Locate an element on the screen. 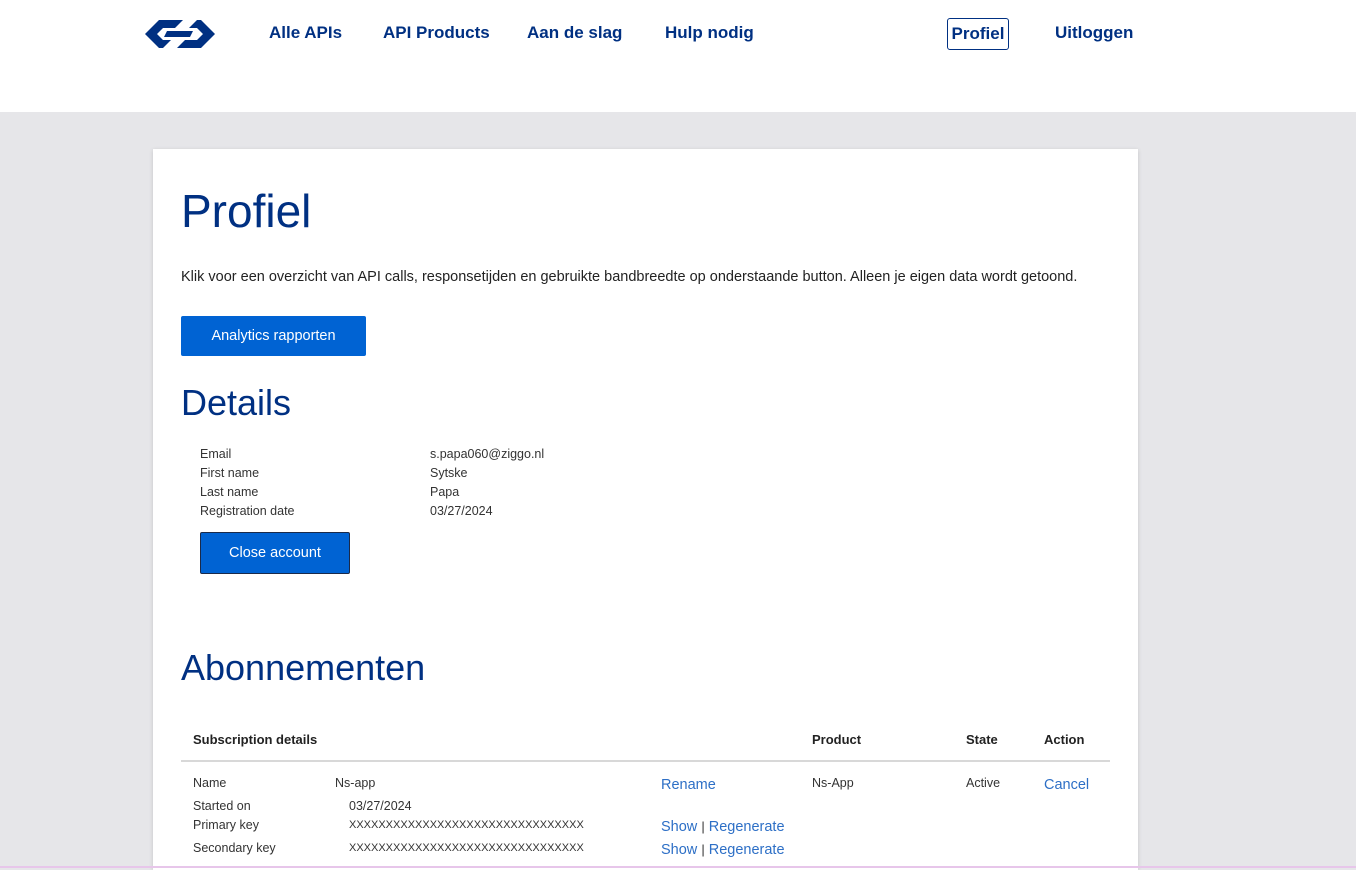  rename-link: Rename is located at coordinates (688, 785).